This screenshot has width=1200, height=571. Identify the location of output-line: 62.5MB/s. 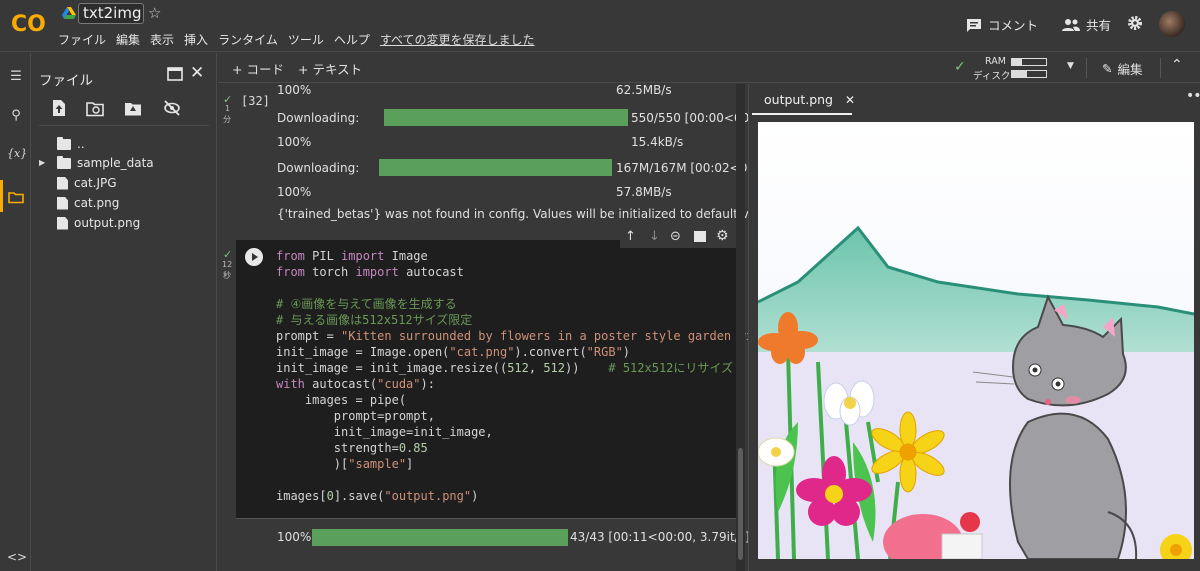
(644, 90).